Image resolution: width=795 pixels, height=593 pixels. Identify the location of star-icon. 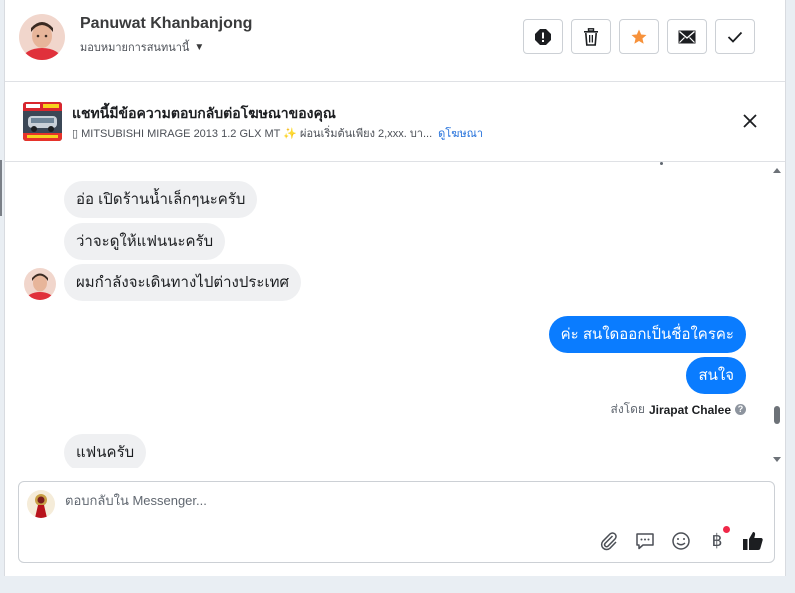
(639, 36).